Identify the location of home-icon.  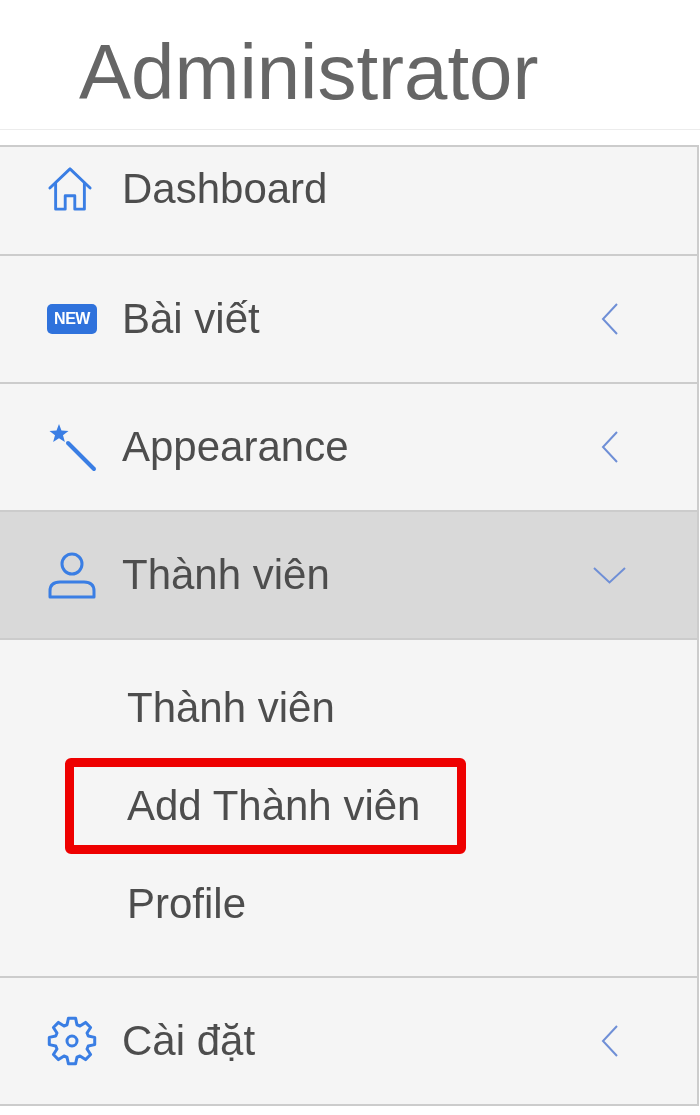
(70, 189).